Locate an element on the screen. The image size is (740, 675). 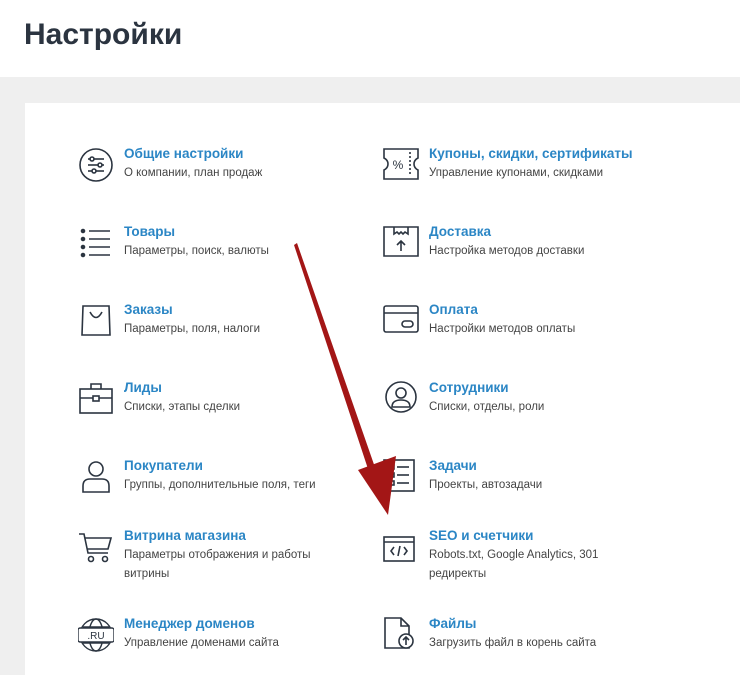
settings-item-title: Покупатели is located at coordinates (163, 465).